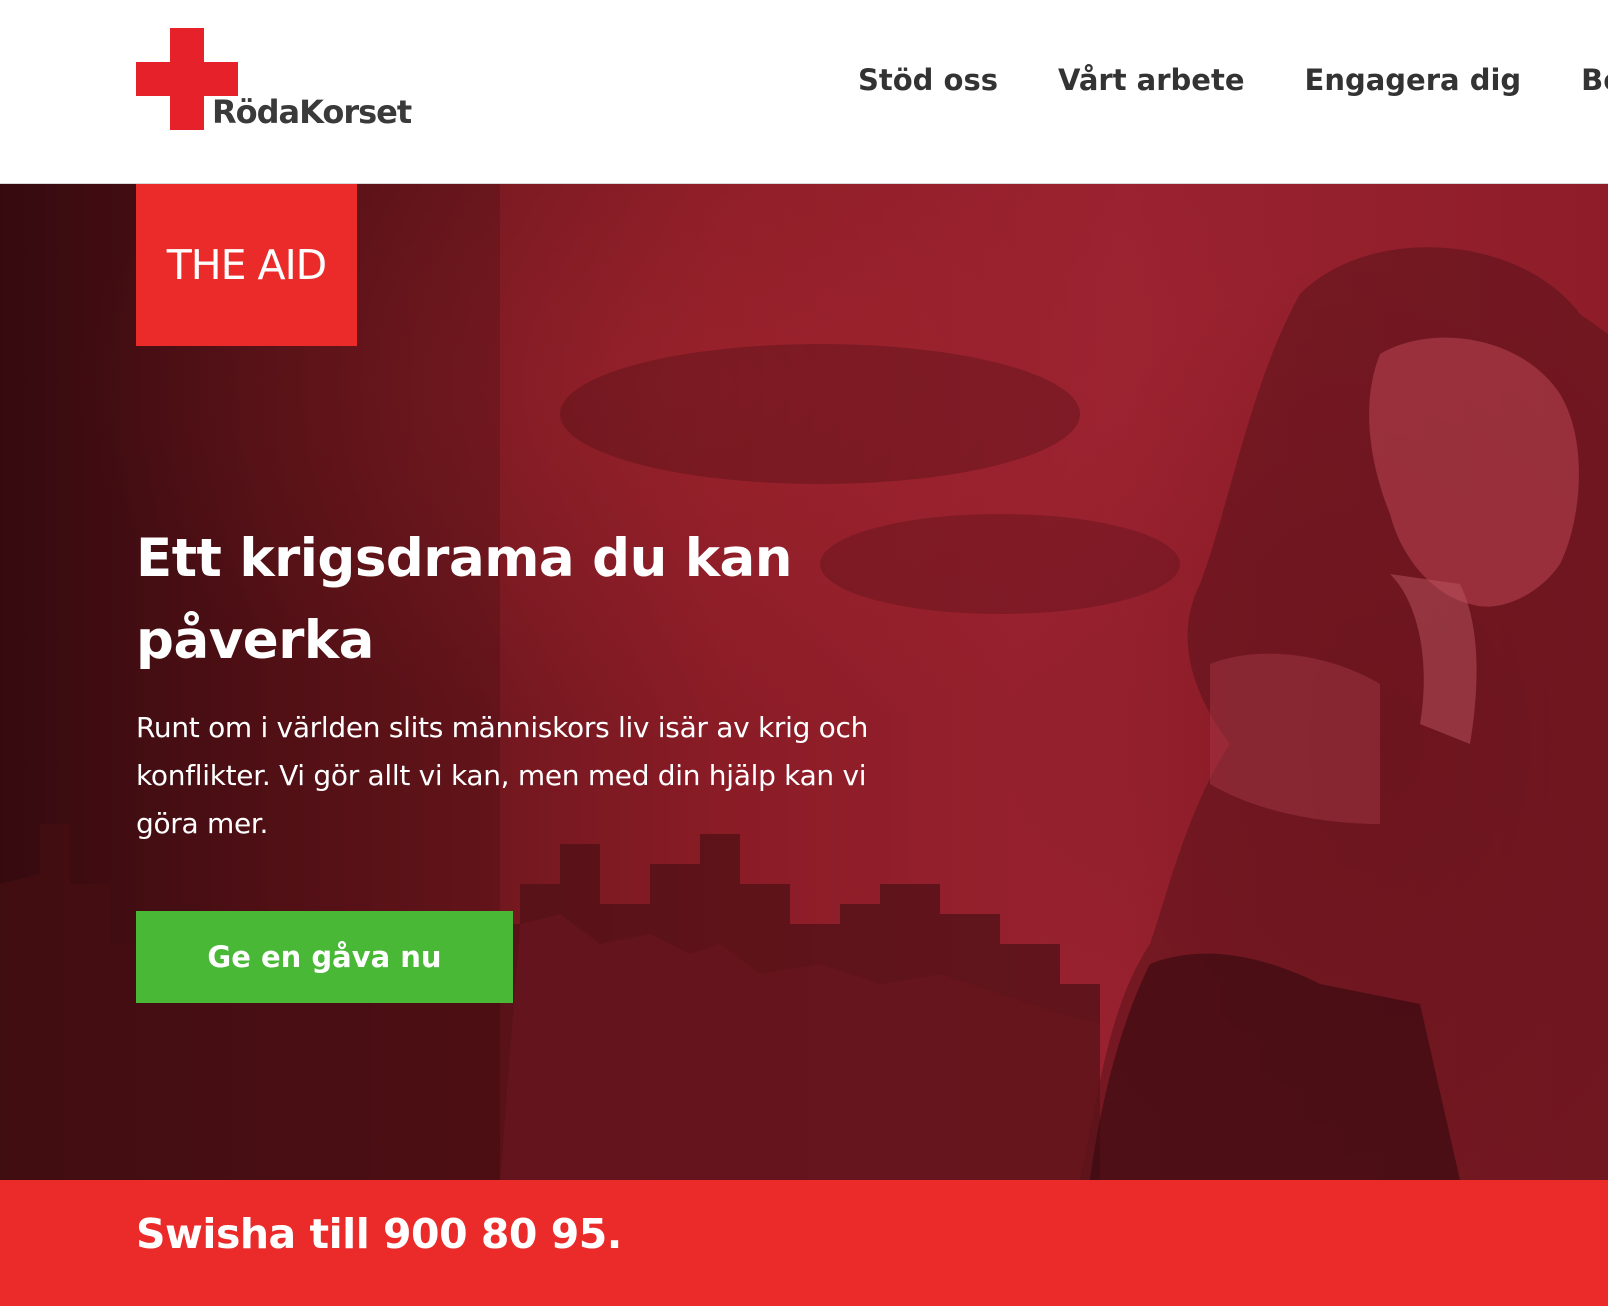 The width and height of the screenshot is (1608, 1308). What do you see at coordinates (324, 957) in the screenshot?
I see `give-gift-button: Ge en gåva nu` at bounding box center [324, 957].